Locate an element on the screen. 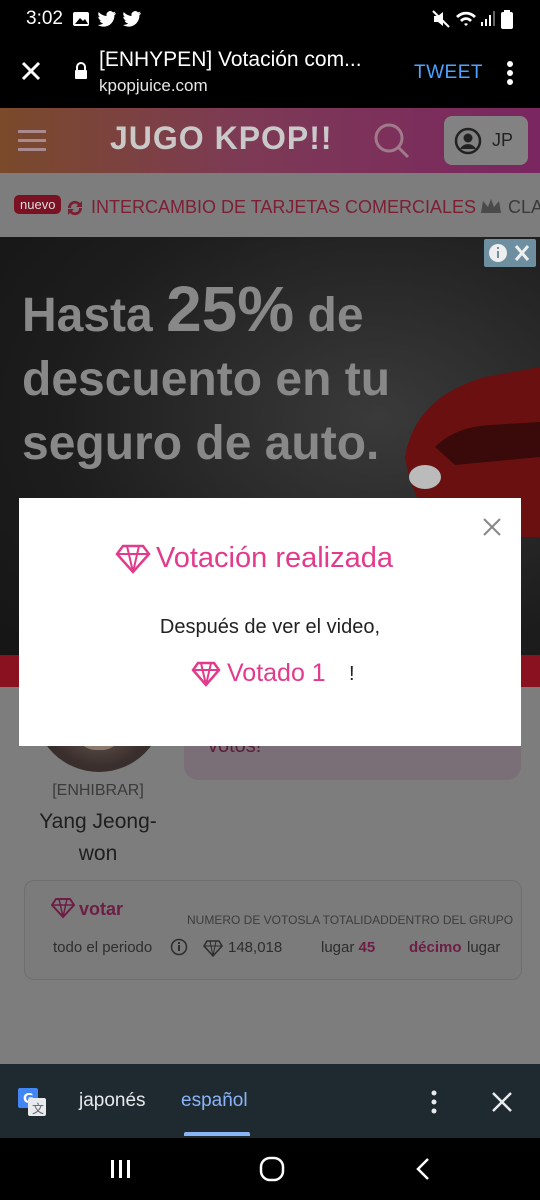 Image resolution: width=540 pixels, height=1200 pixels. refresh-icon is located at coordinates (75, 208).